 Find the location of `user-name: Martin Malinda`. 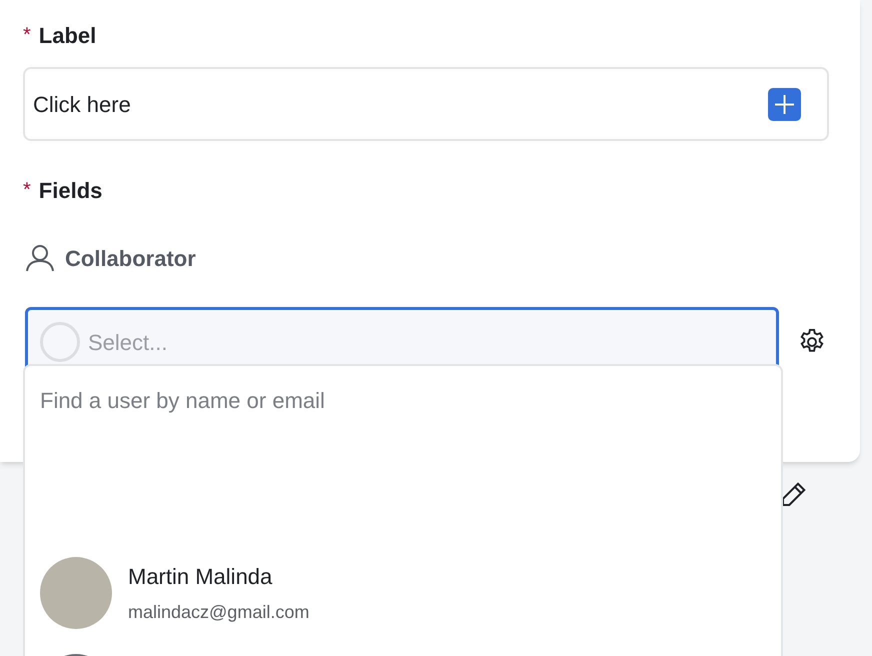

user-name: Martin Malinda is located at coordinates (219, 576).